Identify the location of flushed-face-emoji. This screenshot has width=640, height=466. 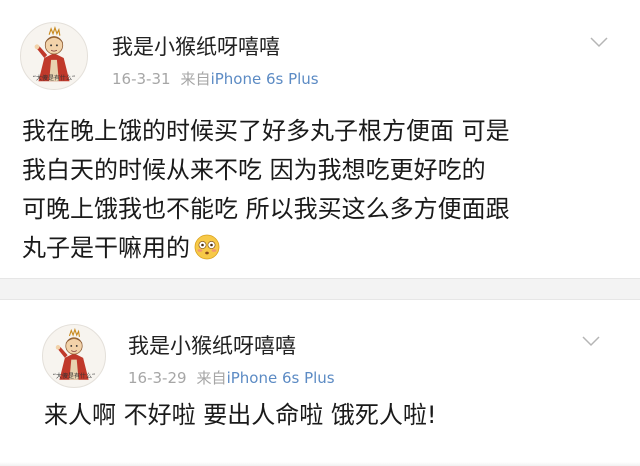
(207, 247).